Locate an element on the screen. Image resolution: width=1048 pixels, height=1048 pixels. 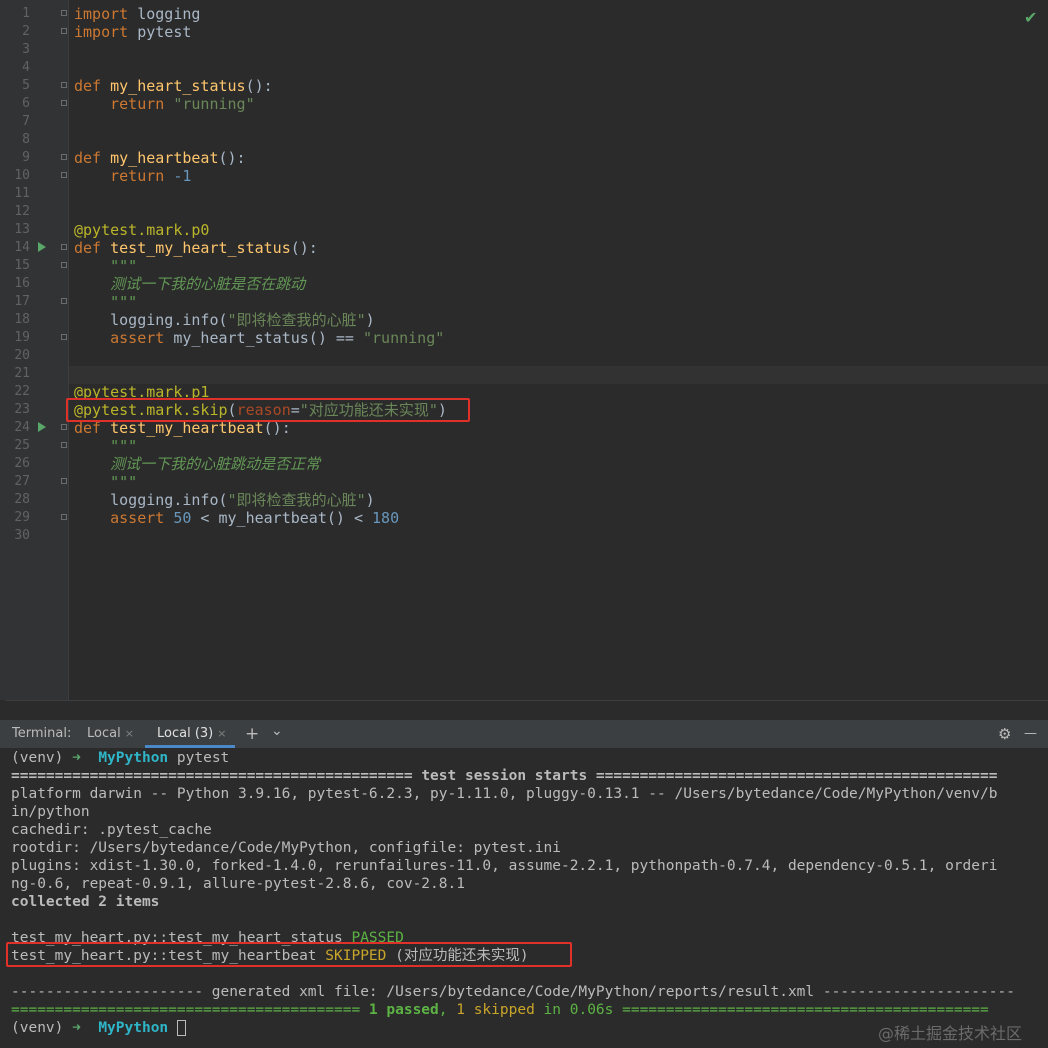
line-number: 19 is located at coordinates (22, 337).